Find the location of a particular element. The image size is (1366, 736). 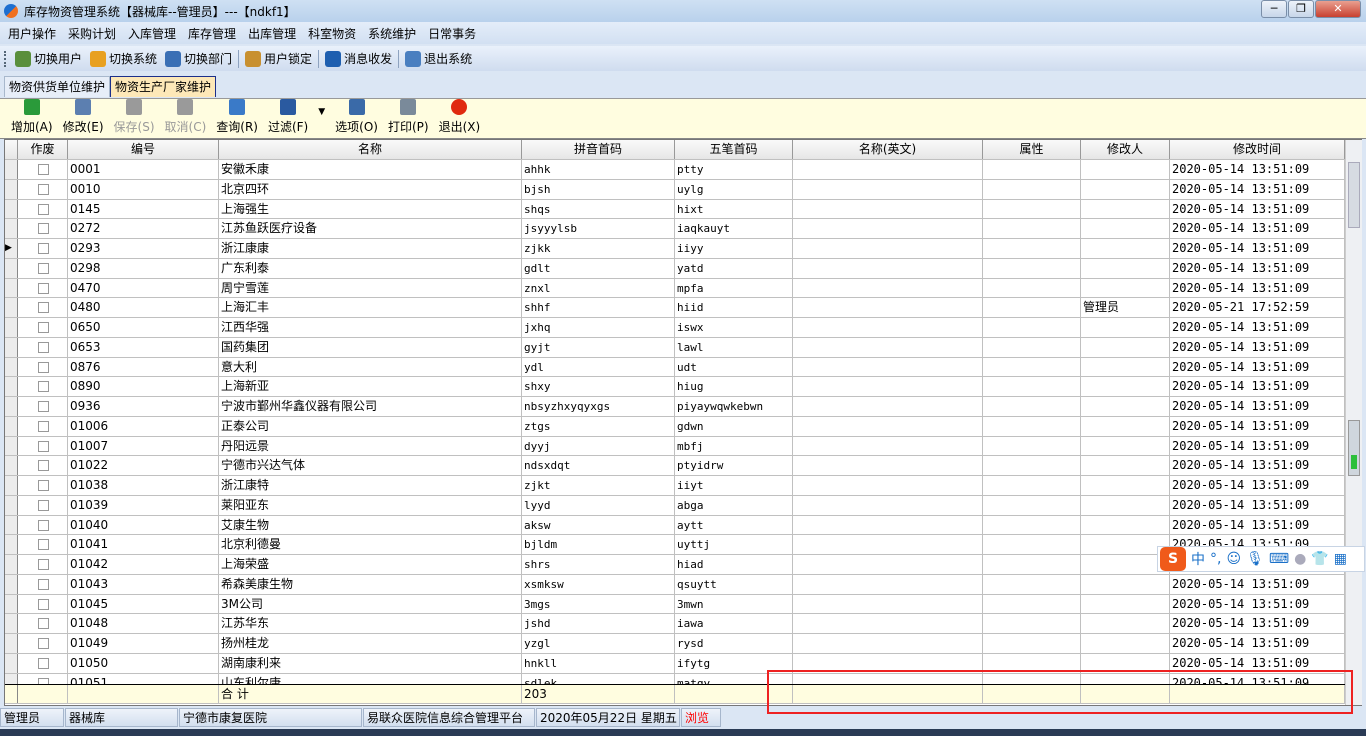

column-header: 拼音首码 is located at coordinates (598, 149).